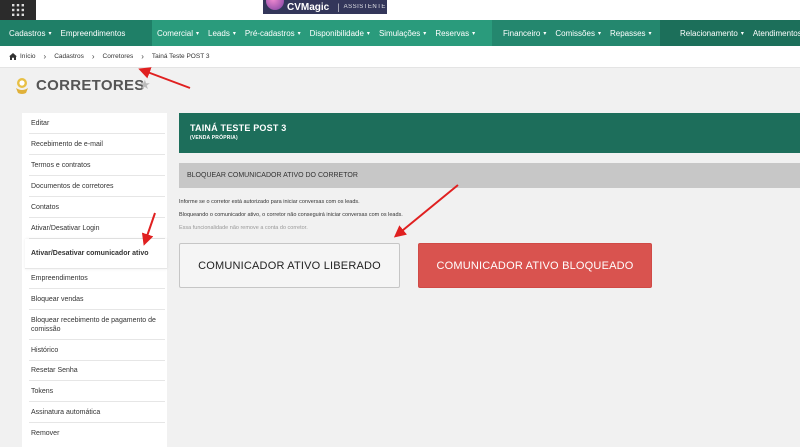 This screenshot has width=800, height=447. I want to click on nav-item-label: Empreendimentos, so click(93, 33).